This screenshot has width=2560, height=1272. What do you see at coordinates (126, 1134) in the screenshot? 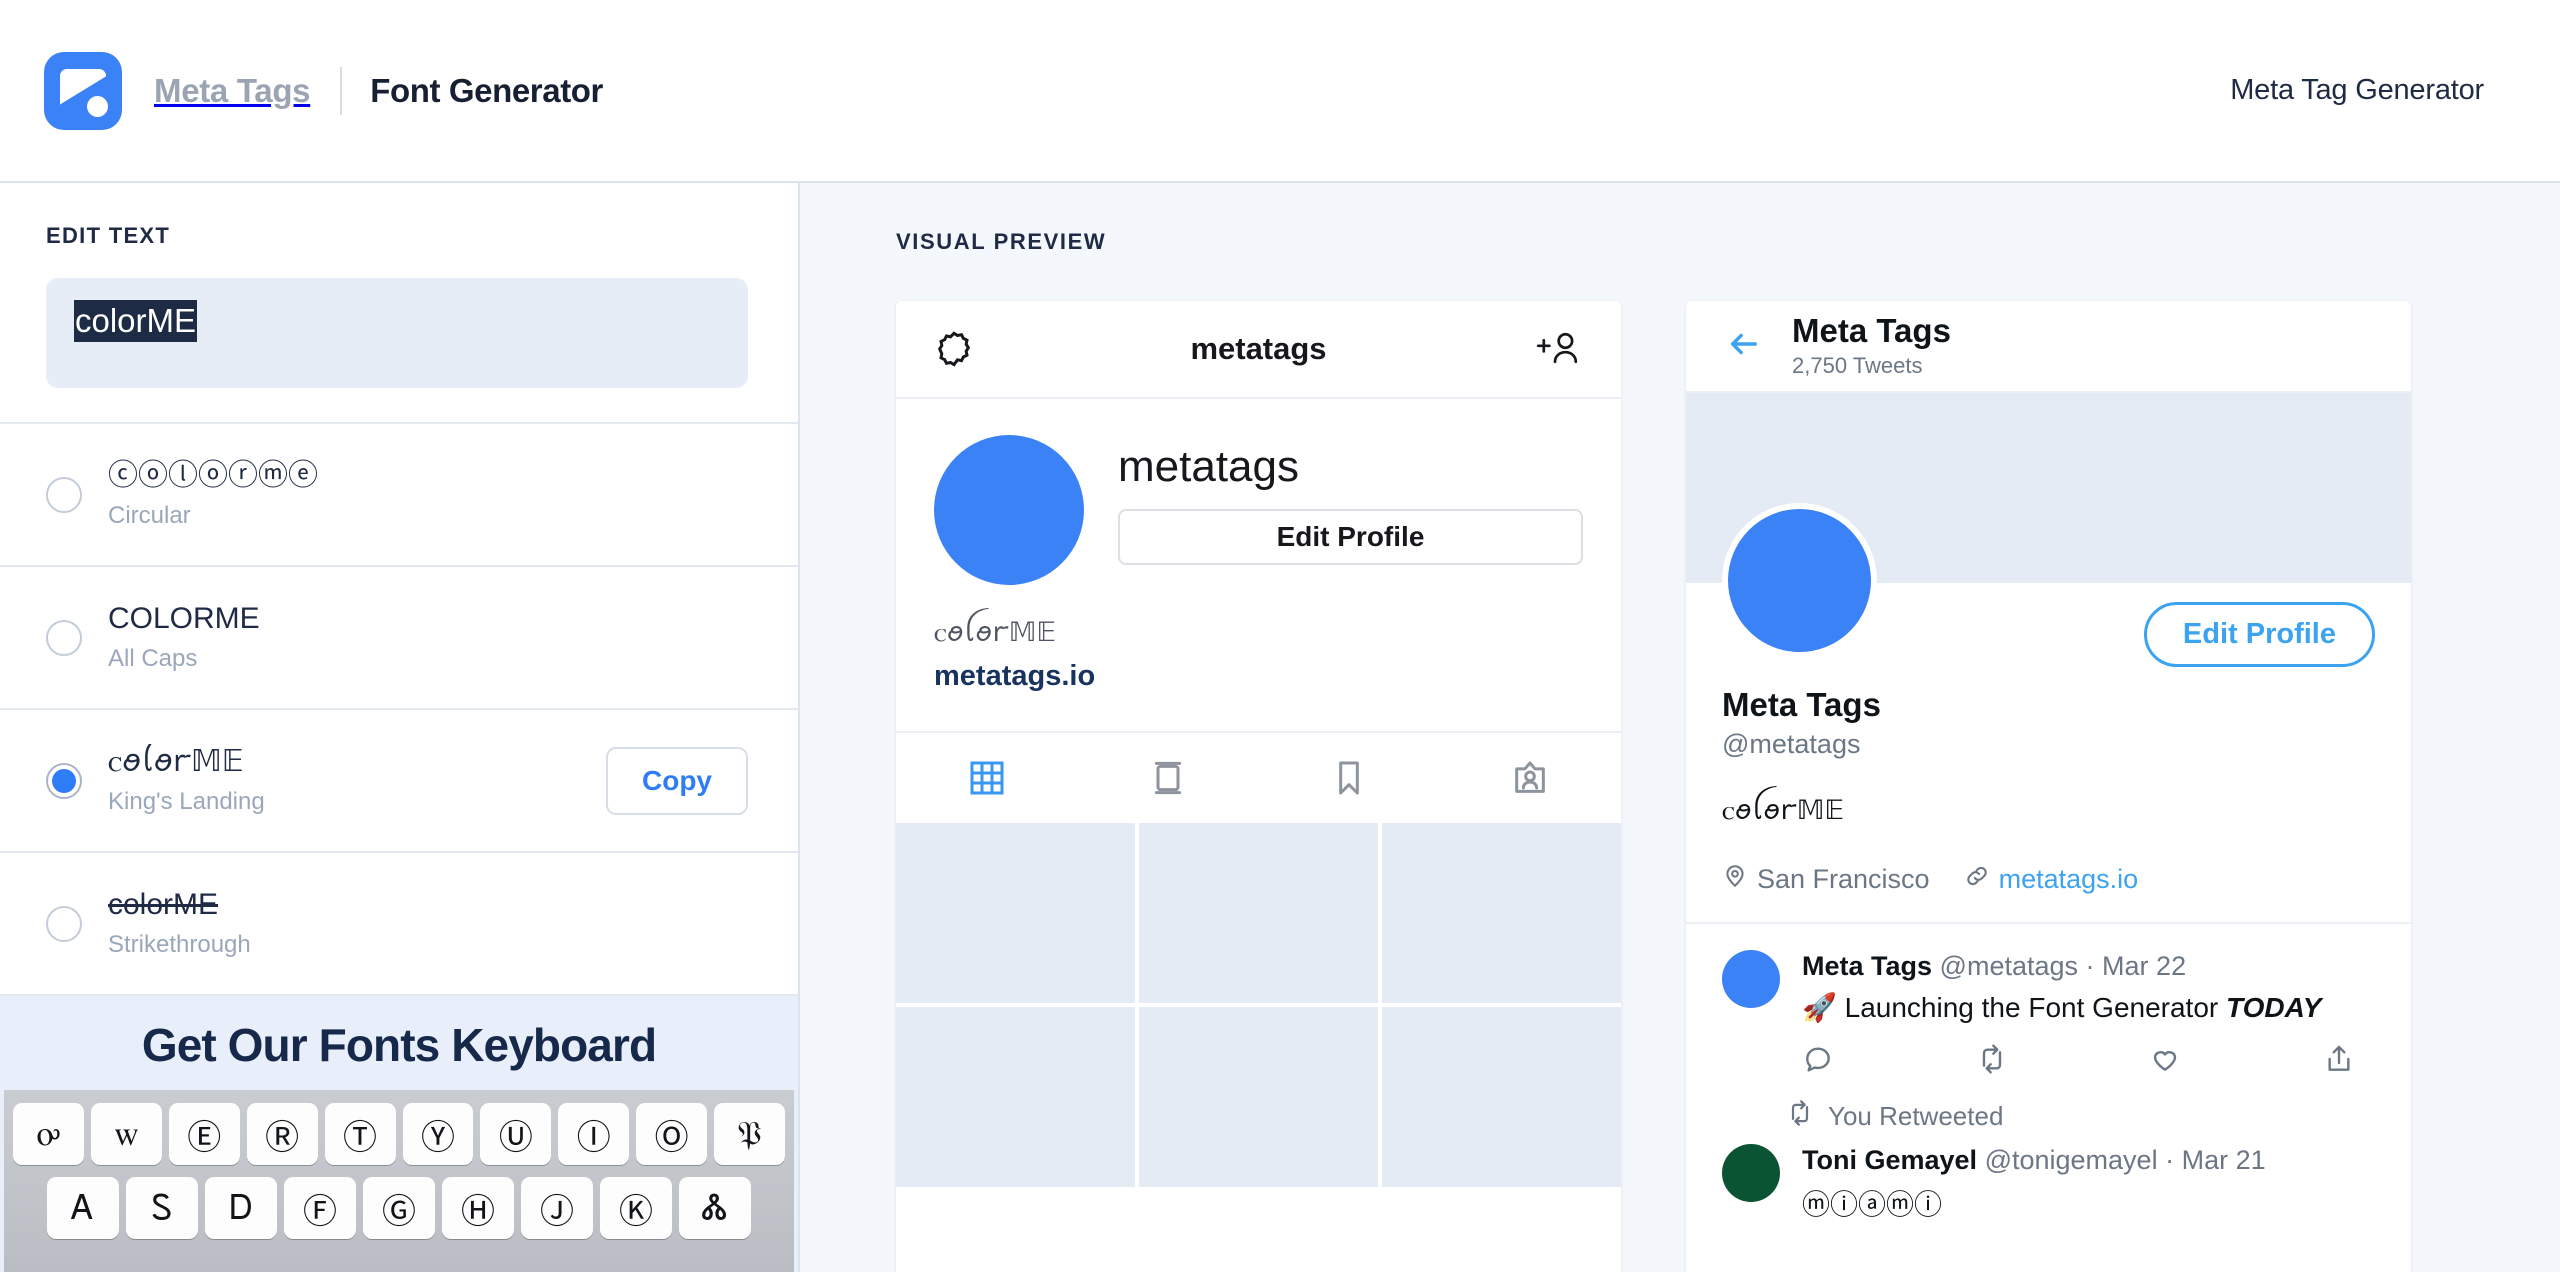
I see `keyboard-key-1: ꮃ` at bounding box center [126, 1134].